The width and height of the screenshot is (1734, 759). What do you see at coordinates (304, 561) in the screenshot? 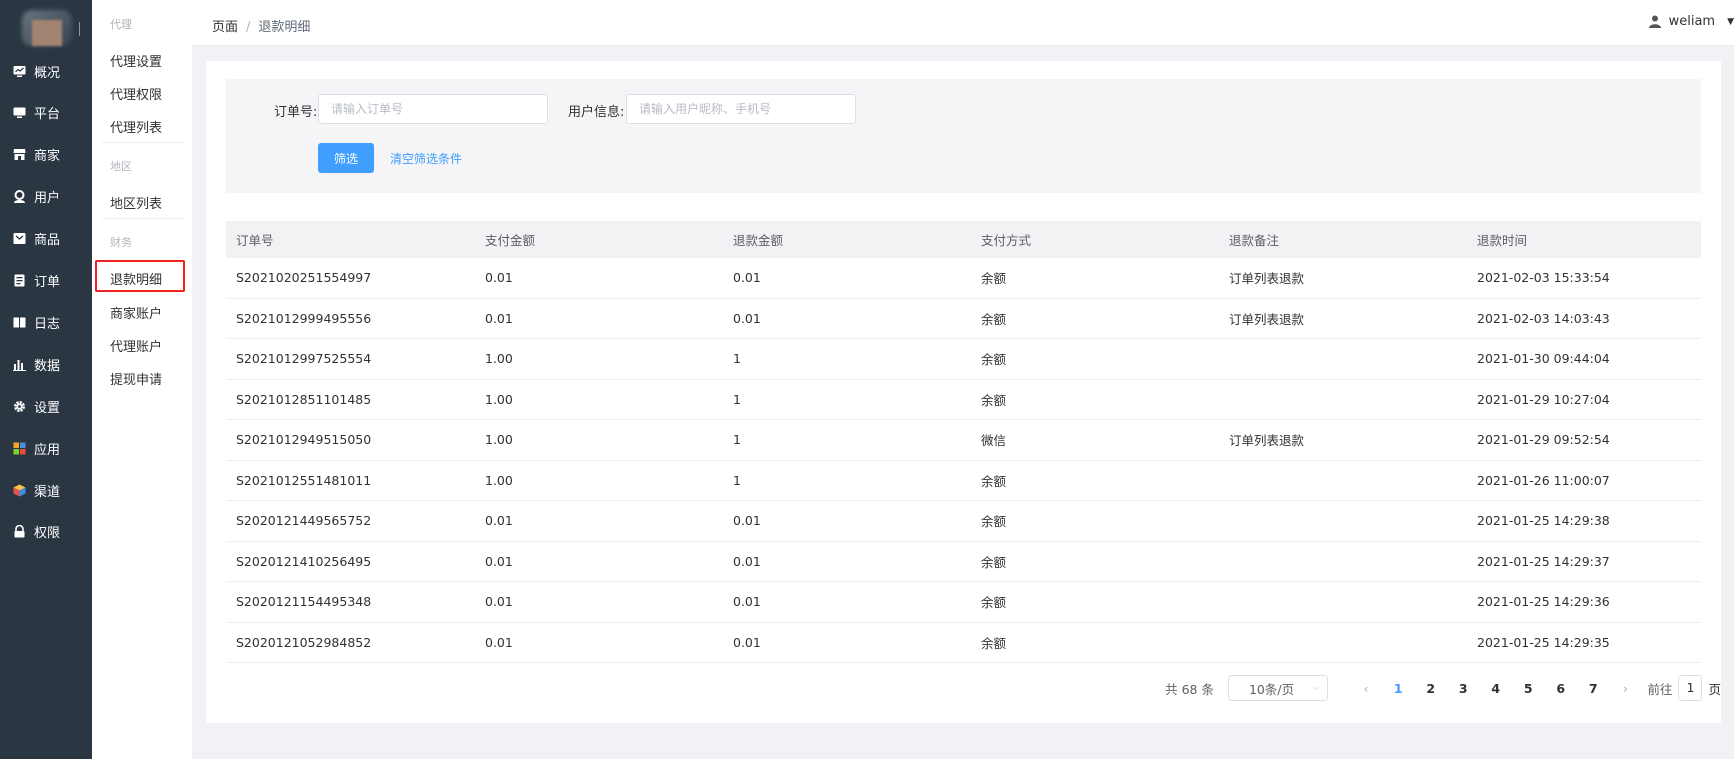
I see `table-cell: S2020121410256495` at bounding box center [304, 561].